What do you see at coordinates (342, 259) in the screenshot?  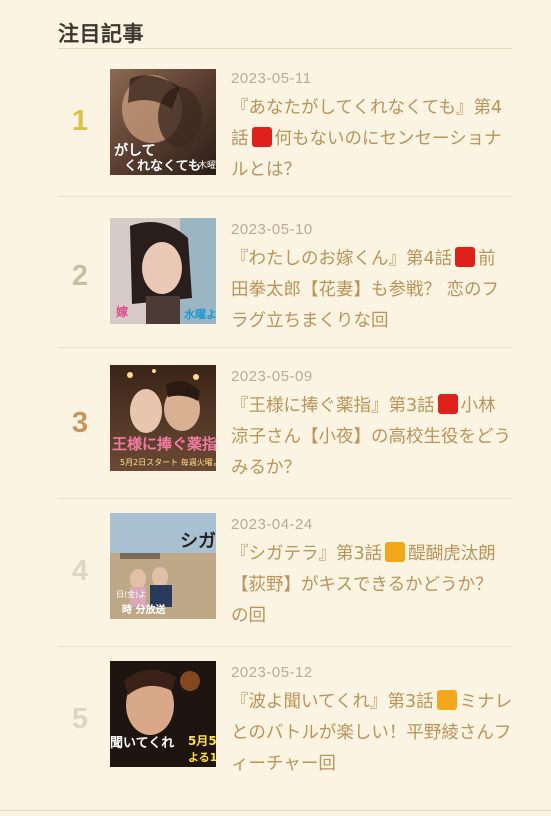 I see `title-text: 『わたしのお嫁くん』第4話` at bounding box center [342, 259].